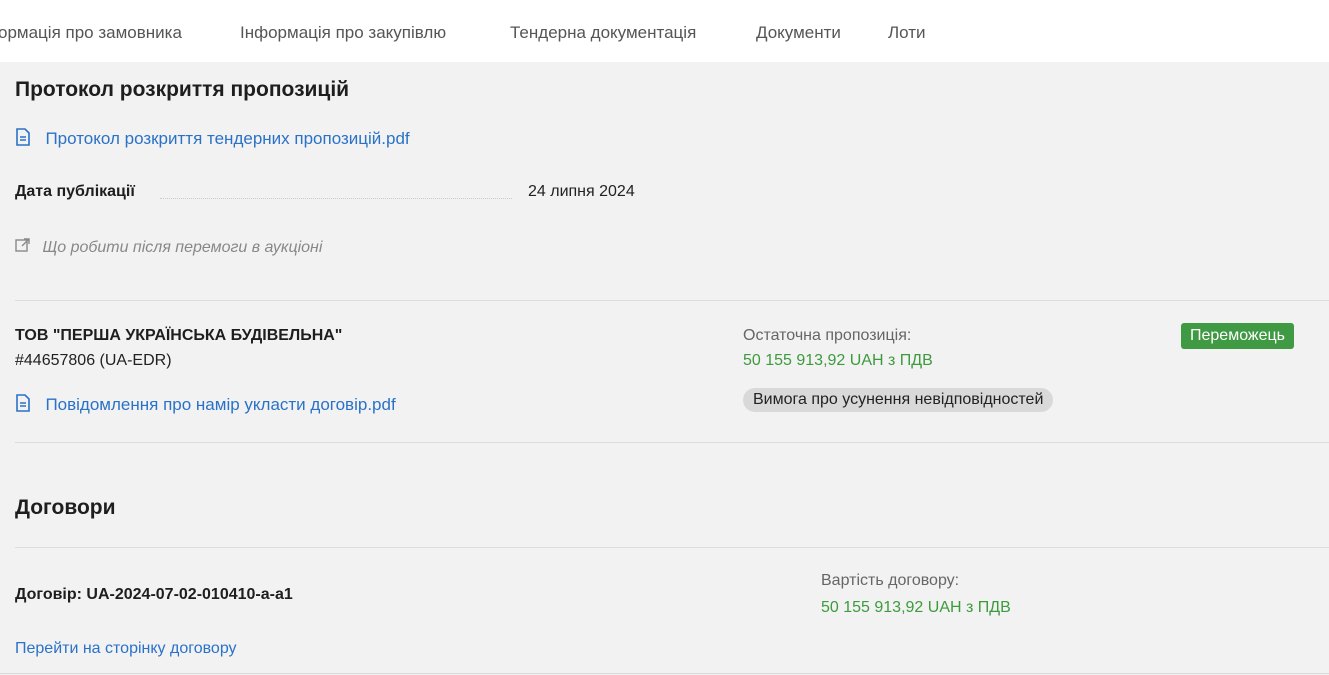 The height and width of the screenshot is (675, 1329). What do you see at coordinates (343, 33) in the screenshot?
I see `tab-procurement-info: Інформація про закупівлю` at bounding box center [343, 33].